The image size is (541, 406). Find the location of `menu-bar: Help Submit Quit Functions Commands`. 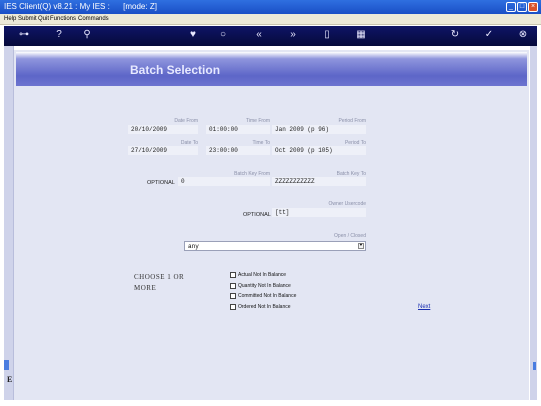

menu-bar: Help Submit Quit Functions Commands is located at coordinates (270, 19).